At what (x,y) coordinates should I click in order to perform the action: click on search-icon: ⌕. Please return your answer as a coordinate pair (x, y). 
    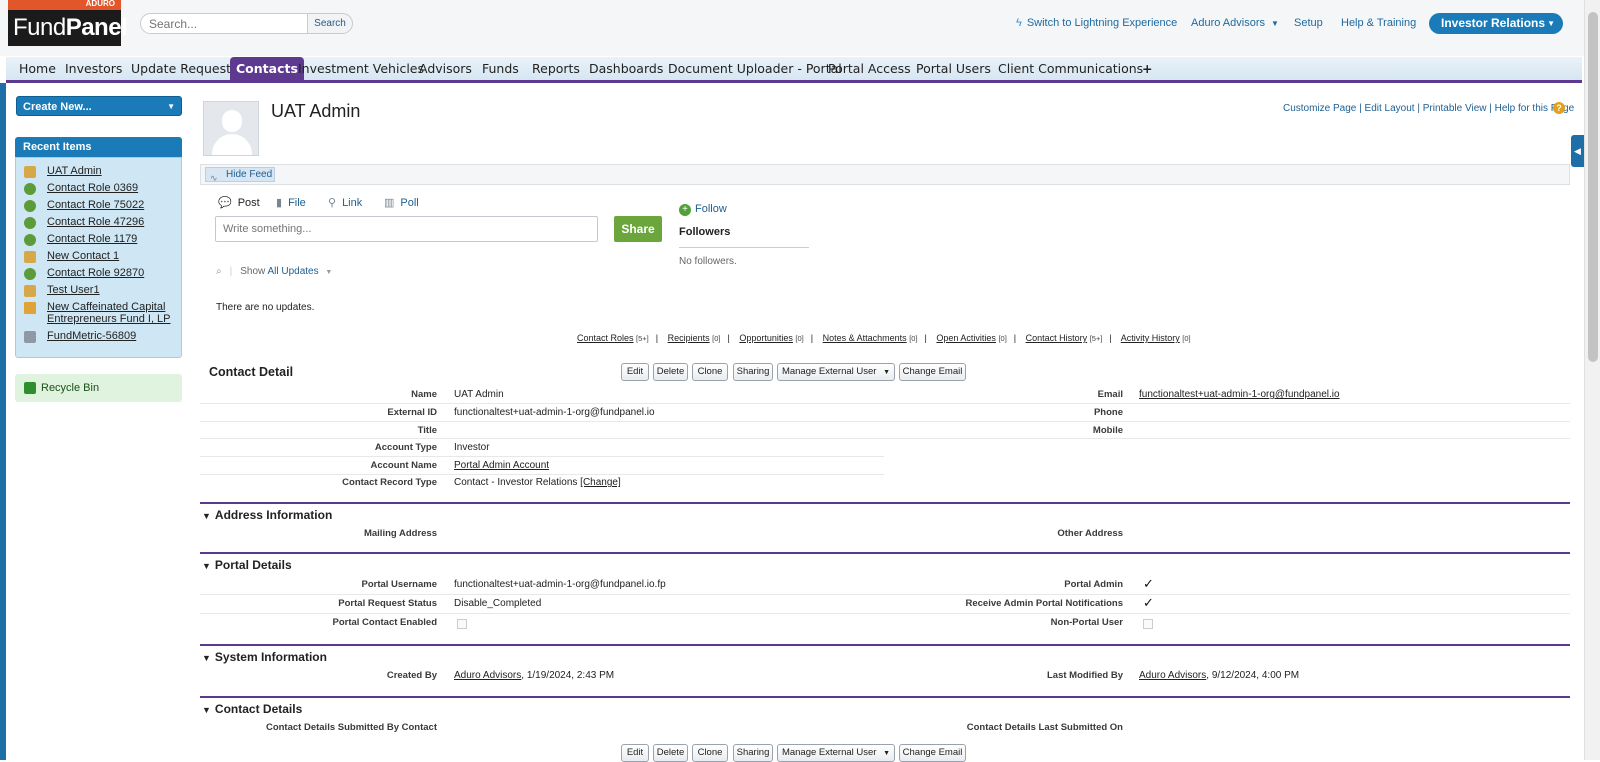
    Looking at the image, I should click on (219, 271).